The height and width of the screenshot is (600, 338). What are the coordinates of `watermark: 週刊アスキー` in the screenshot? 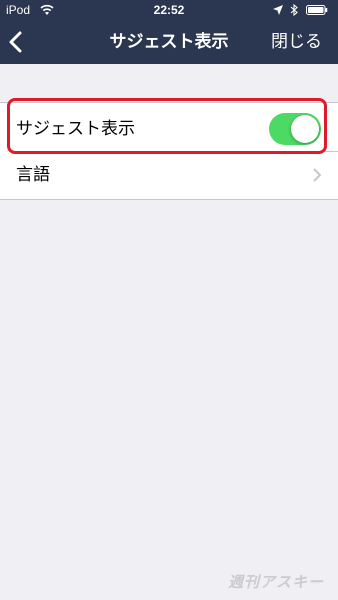 It's located at (275, 582).